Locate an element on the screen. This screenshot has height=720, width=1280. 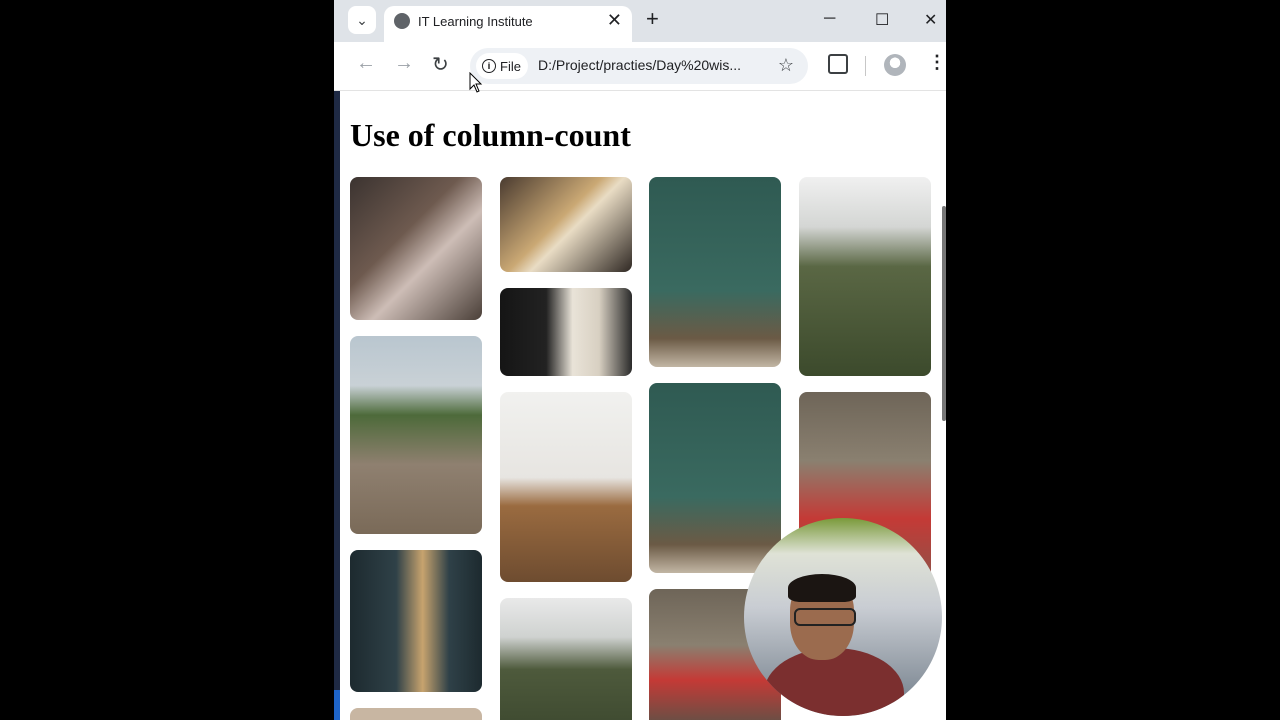
minimize-icon: ─ is located at coordinates (829, 19).